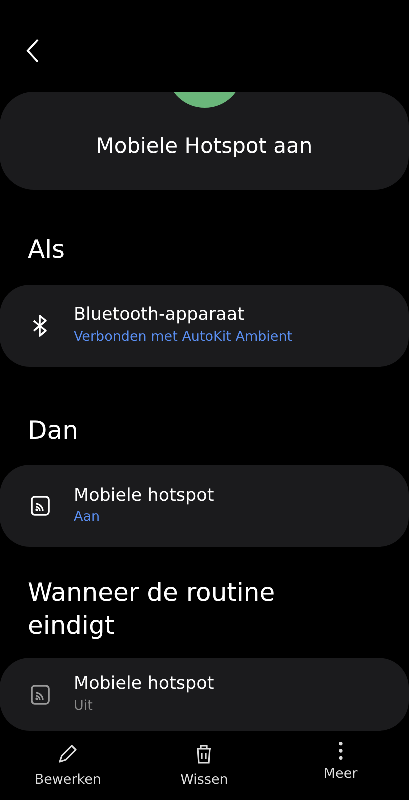 The height and width of the screenshot is (800, 409). Describe the element at coordinates (53, 430) in the screenshot. I see `section-heading: Dan` at that location.